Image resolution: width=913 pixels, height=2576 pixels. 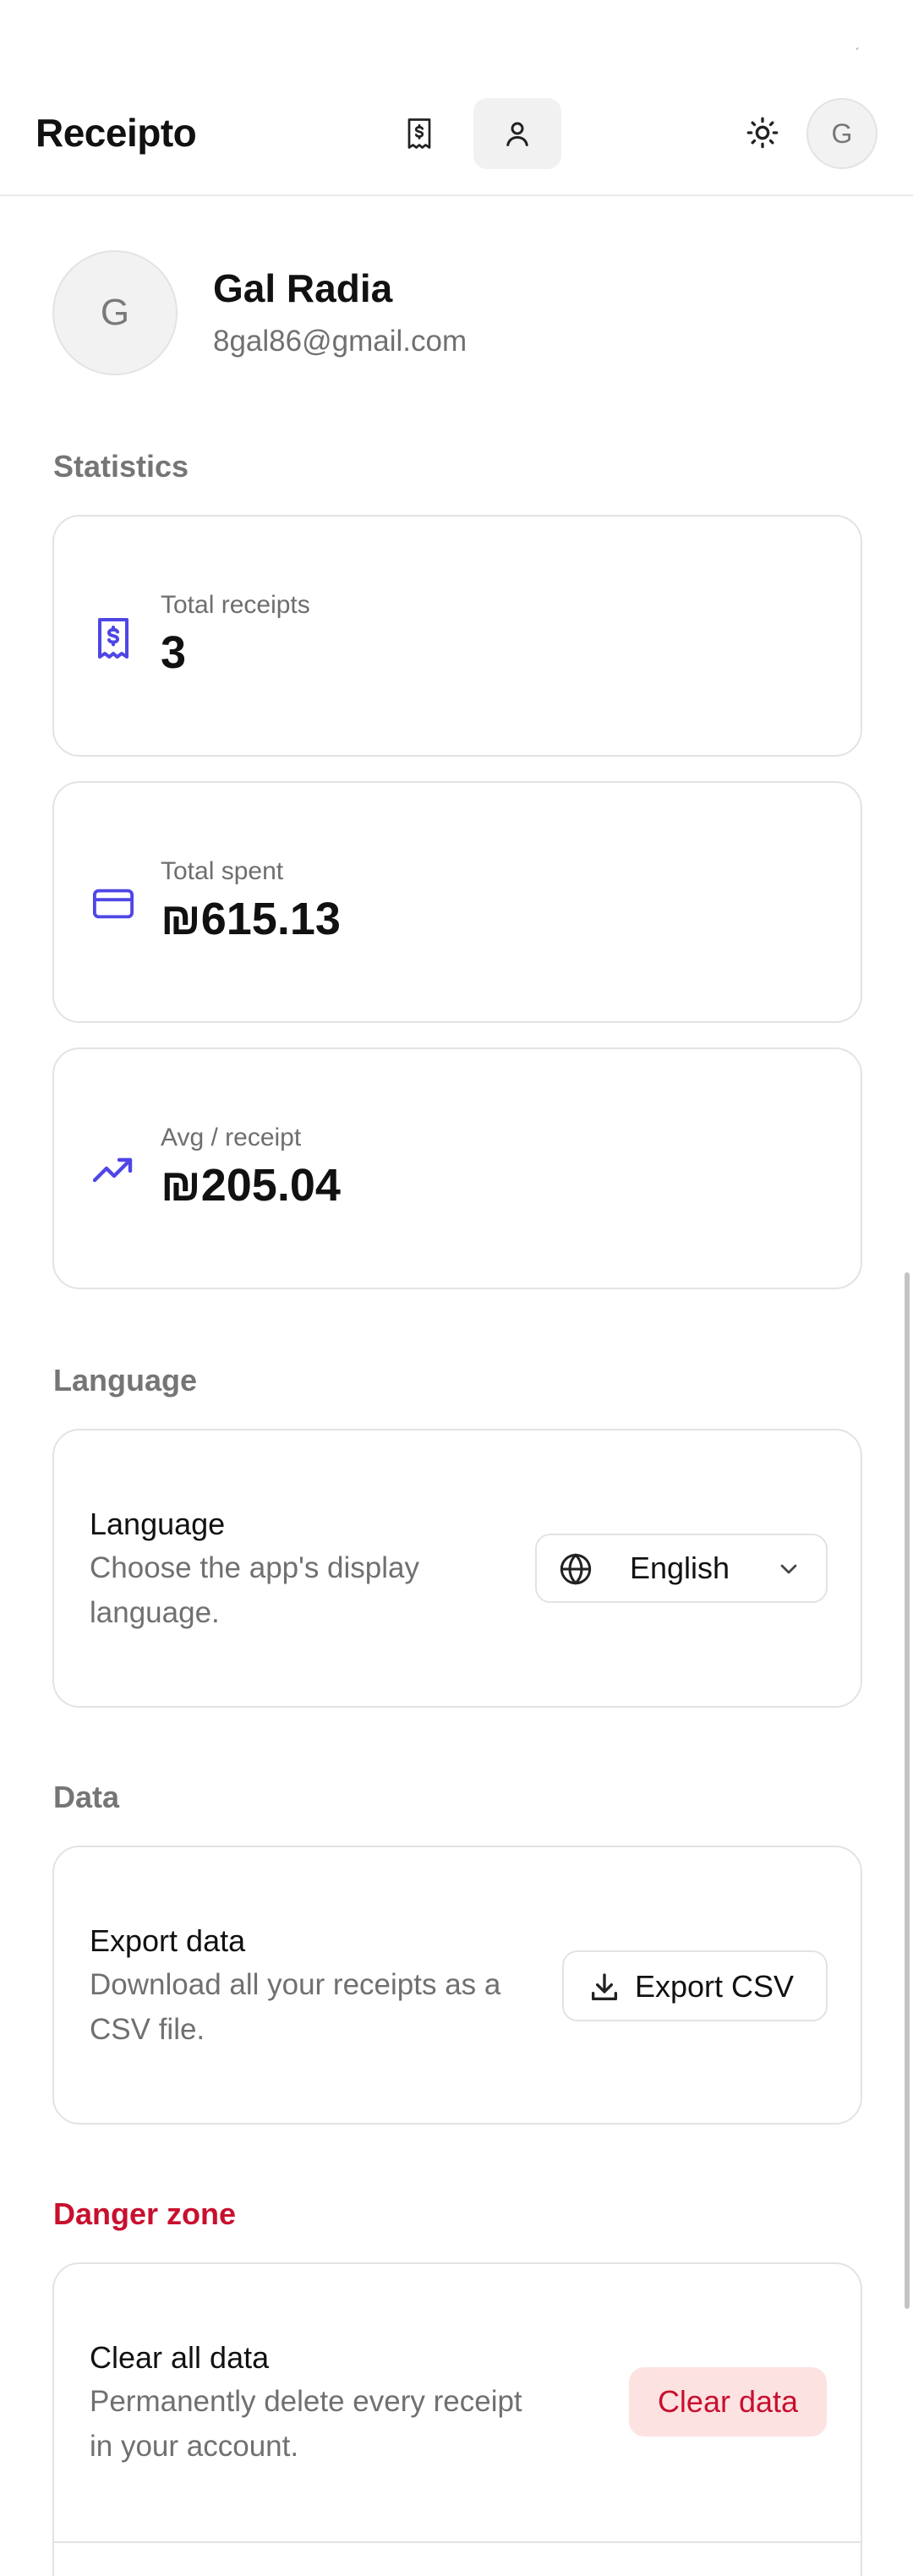 What do you see at coordinates (113, 903) in the screenshot?
I see `credit-card-icon` at bounding box center [113, 903].